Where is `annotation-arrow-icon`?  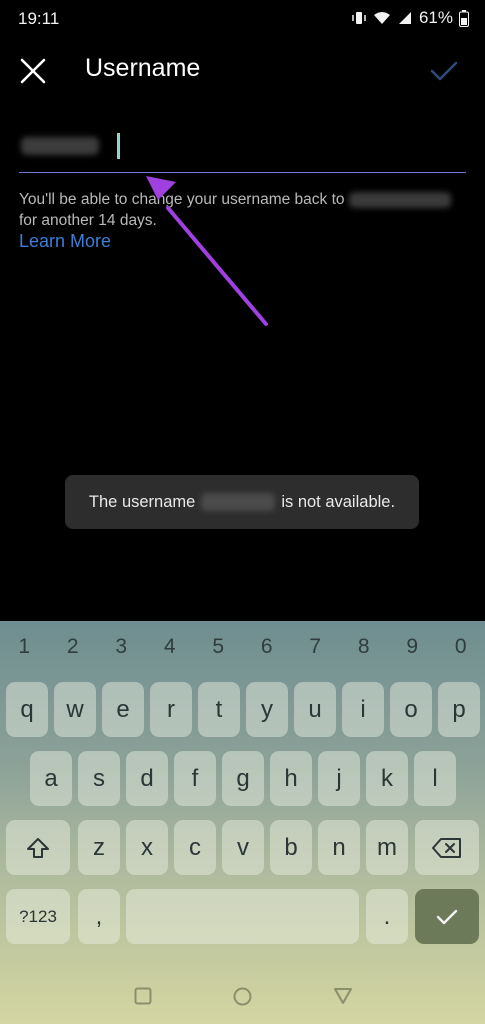 annotation-arrow-icon is located at coordinates (207, 251).